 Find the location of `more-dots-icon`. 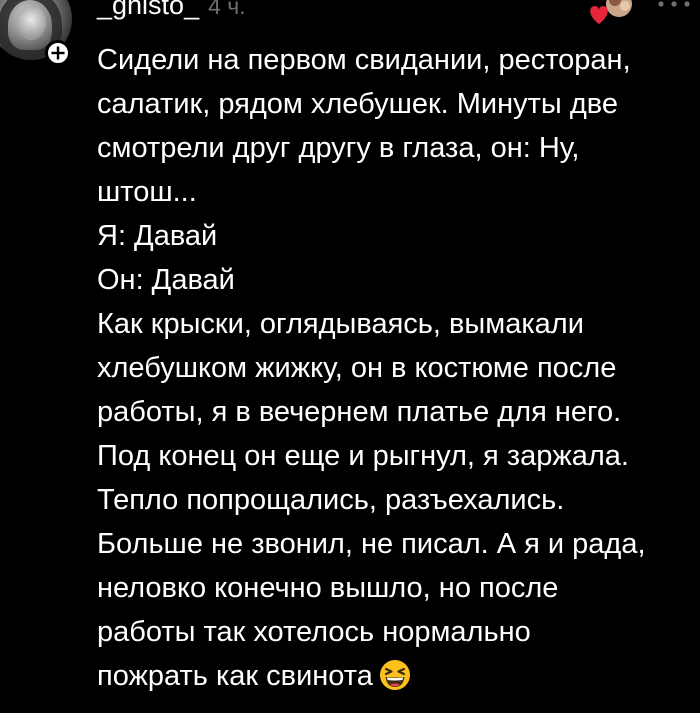

more-dots-icon is located at coordinates (674, 8).